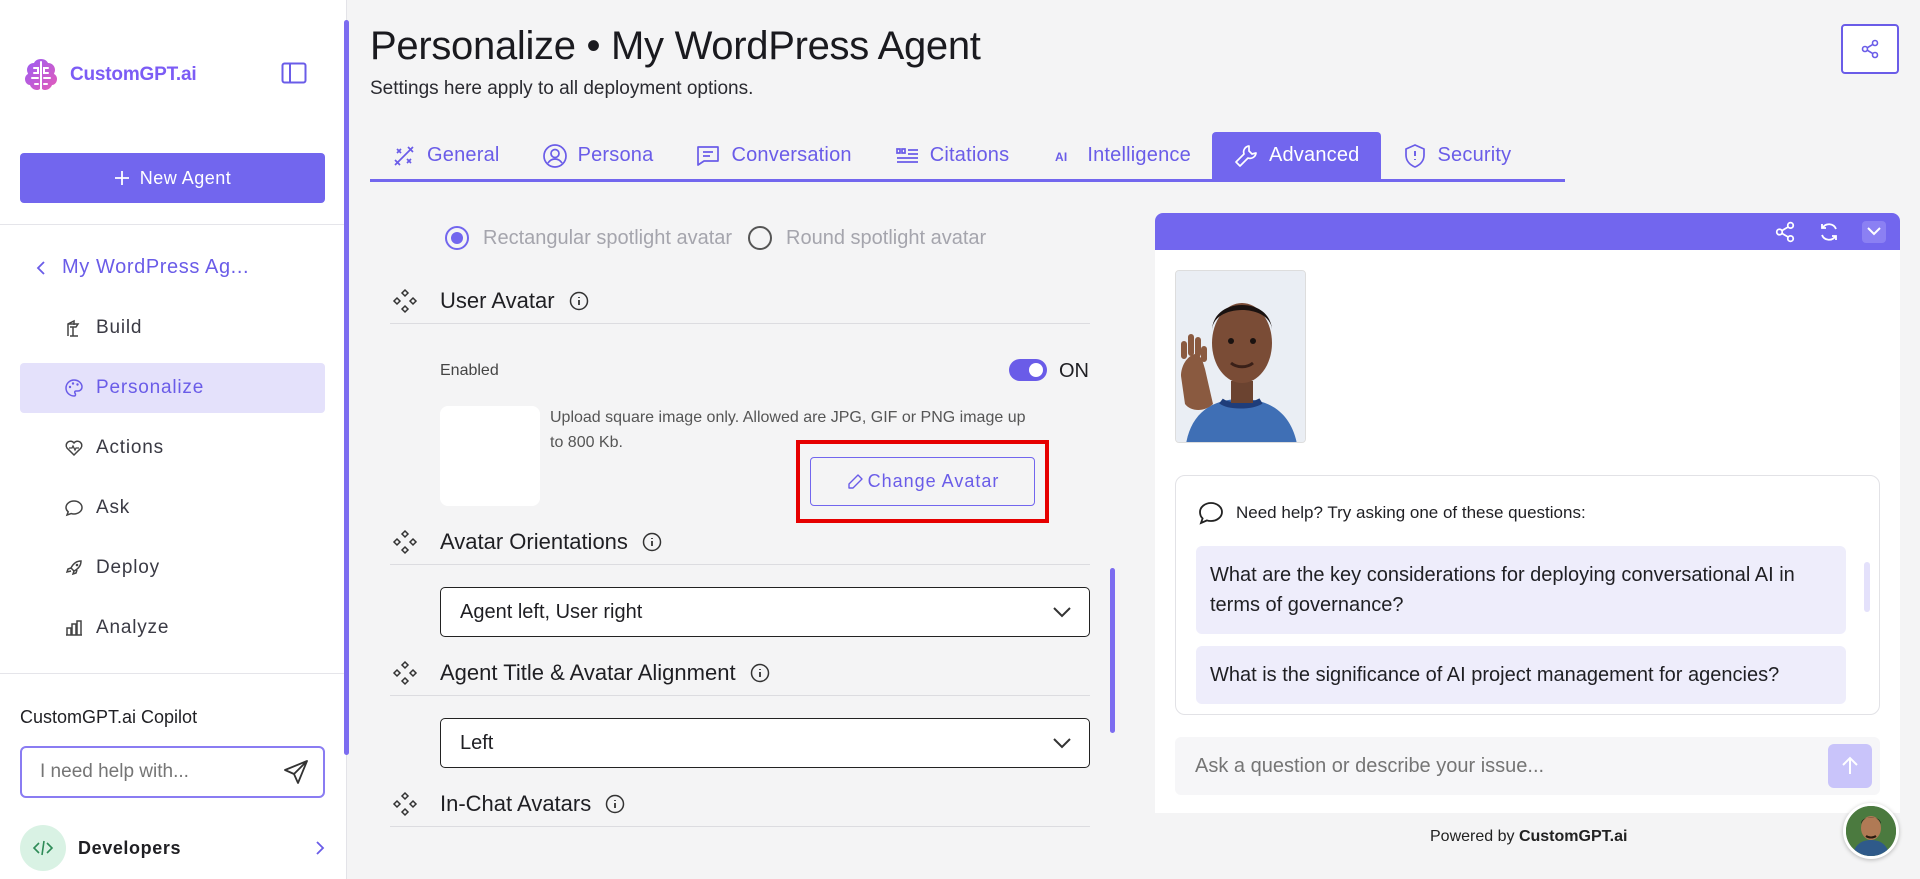 This screenshot has width=1920, height=879. I want to click on section-title: Avatar Orientations, so click(534, 541).